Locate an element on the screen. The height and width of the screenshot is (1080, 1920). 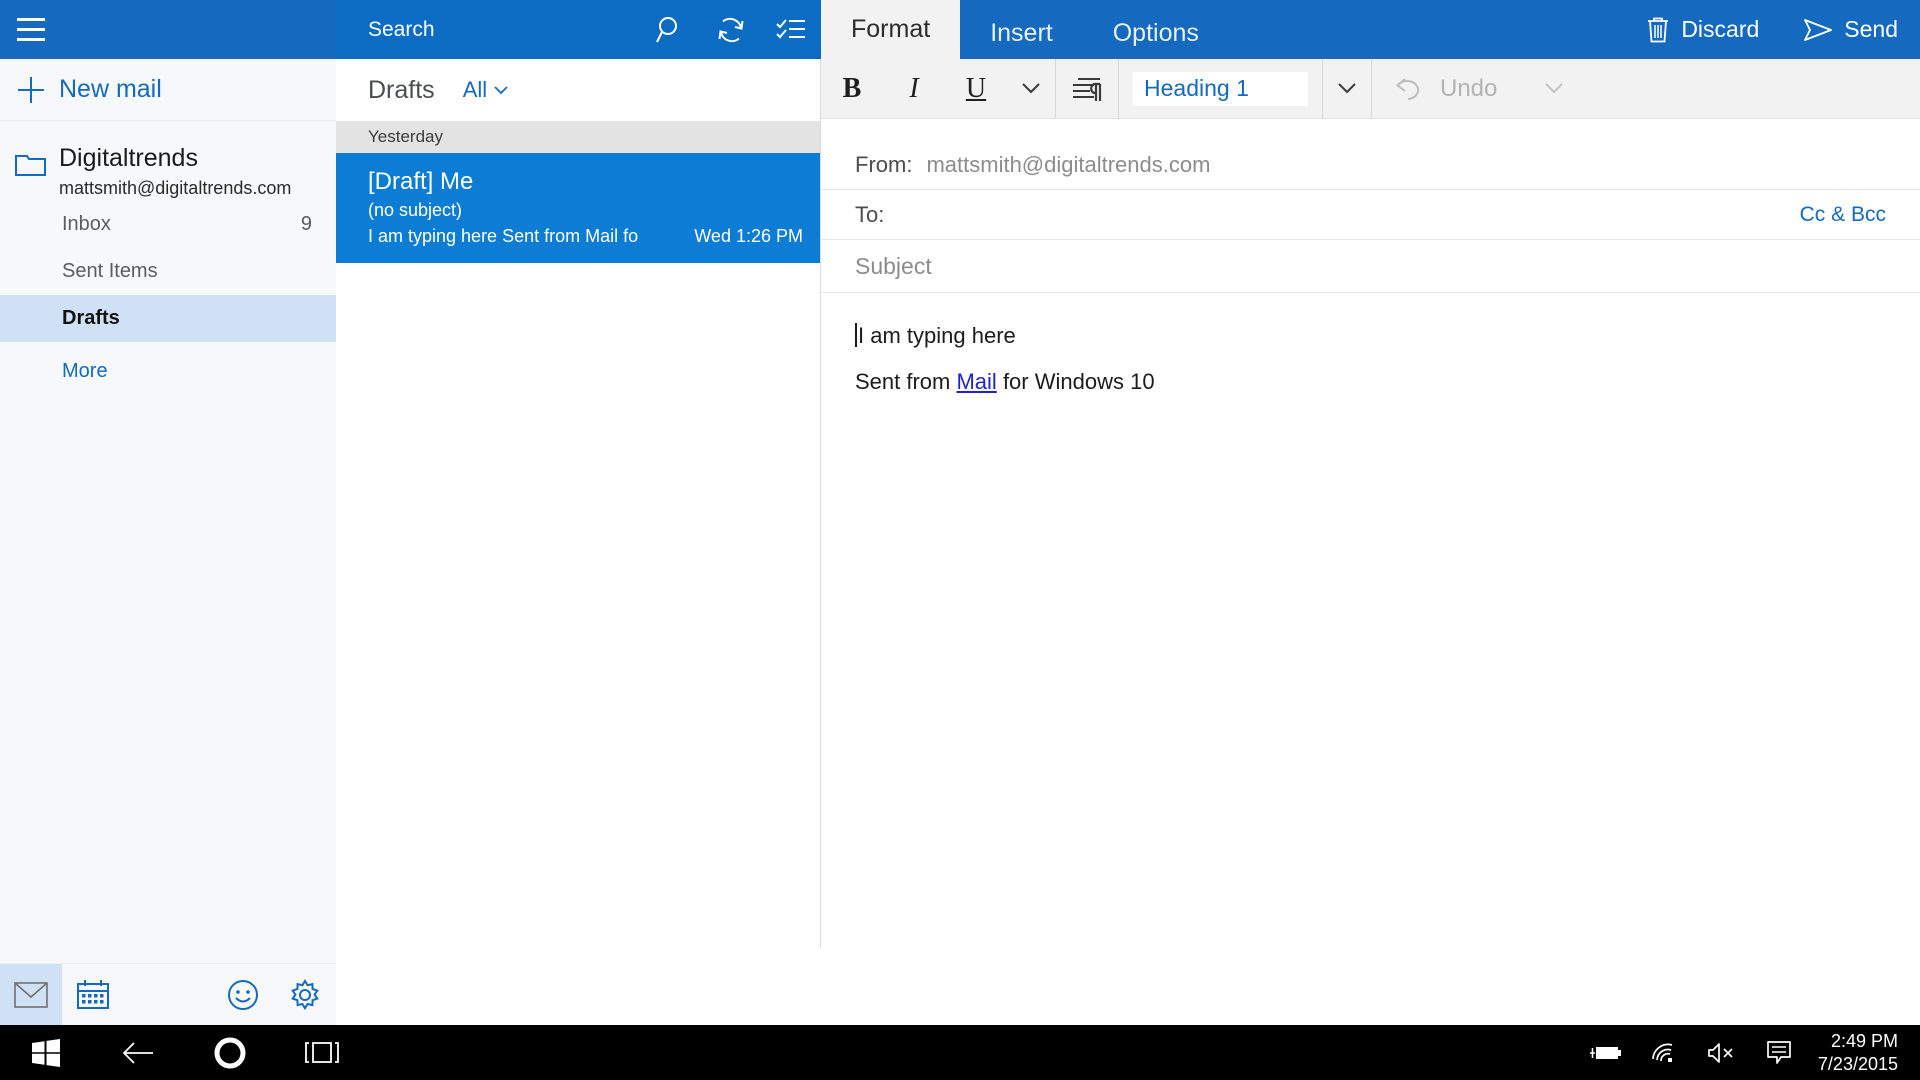
message-group-header: Yesterday is located at coordinates (578, 137).